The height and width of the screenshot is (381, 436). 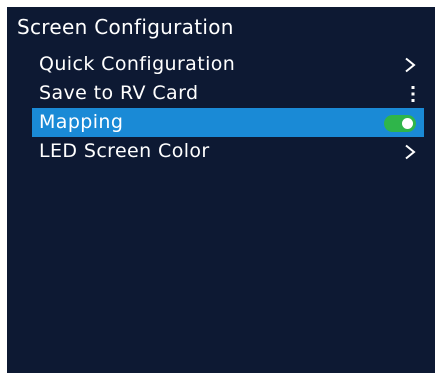 I want to click on more-vertical-icon, so click(x=413, y=93).